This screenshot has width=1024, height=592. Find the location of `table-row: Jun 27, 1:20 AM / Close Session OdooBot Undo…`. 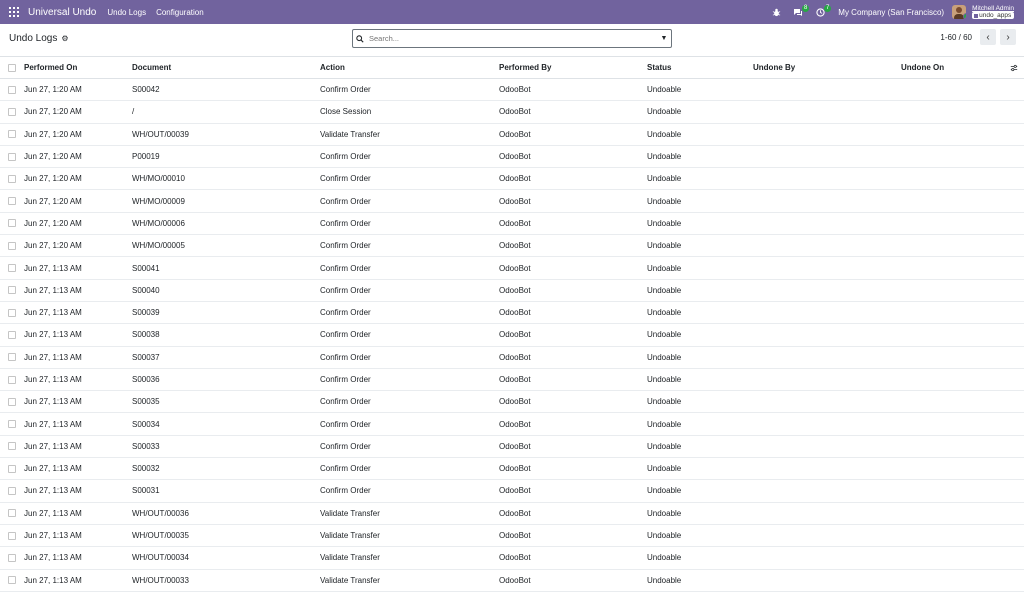

table-row: Jun 27, 1:20 AM / Close Session OdooBot Undo… is located at coordinates (512, 112).